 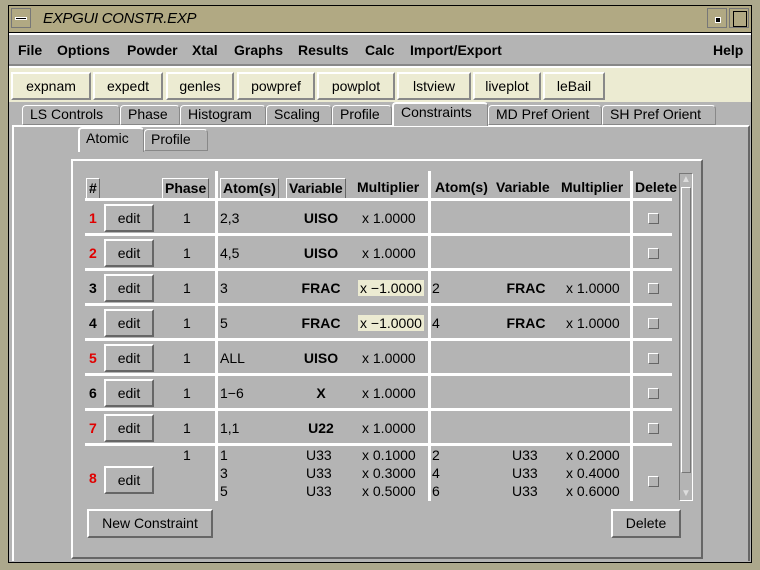 What do you see at coordinates (456, 50) in the screenshot?
I see `menu-import-export: Import/Export` at bounding box center [456, 50].